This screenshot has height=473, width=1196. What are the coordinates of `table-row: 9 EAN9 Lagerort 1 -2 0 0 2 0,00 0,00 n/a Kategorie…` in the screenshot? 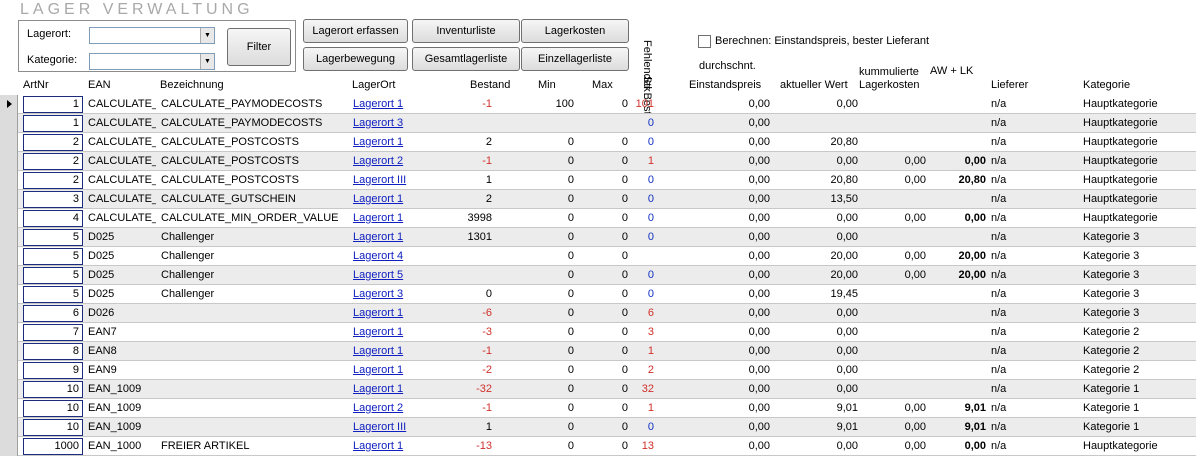 It's located at (598, 370).